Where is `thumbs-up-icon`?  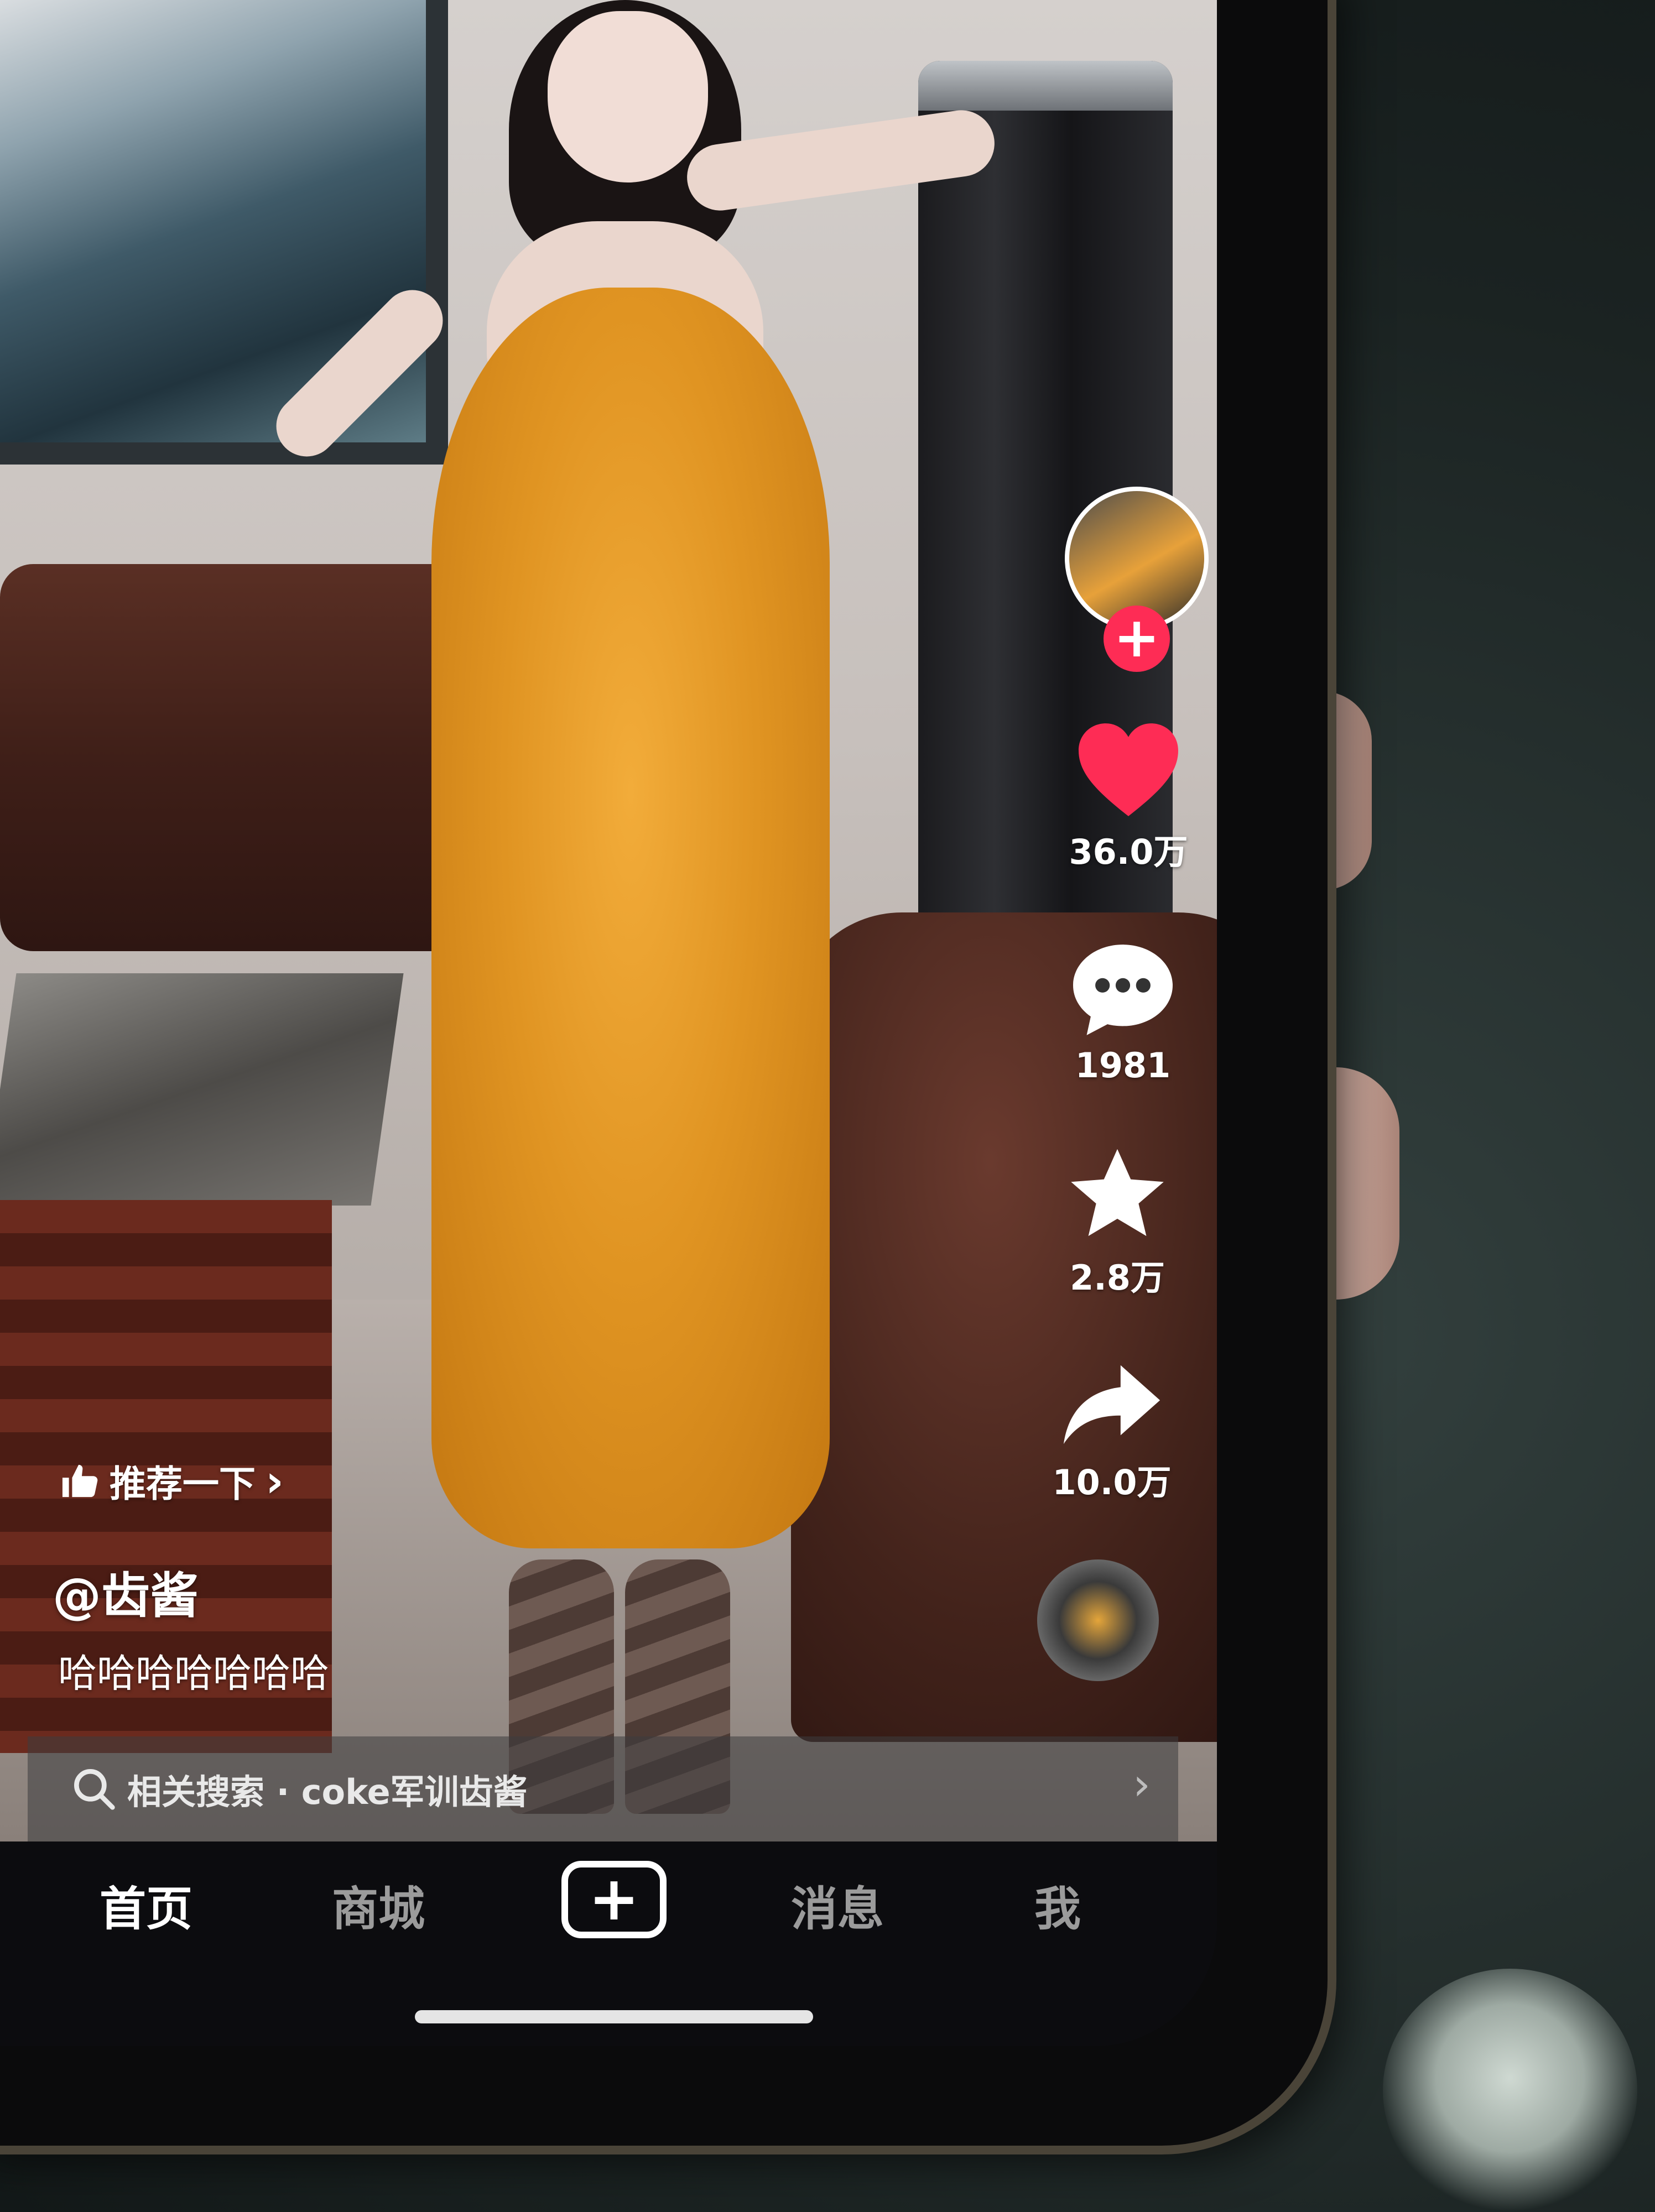 thumbs-up-icon is located at coordinates (80, 1481).